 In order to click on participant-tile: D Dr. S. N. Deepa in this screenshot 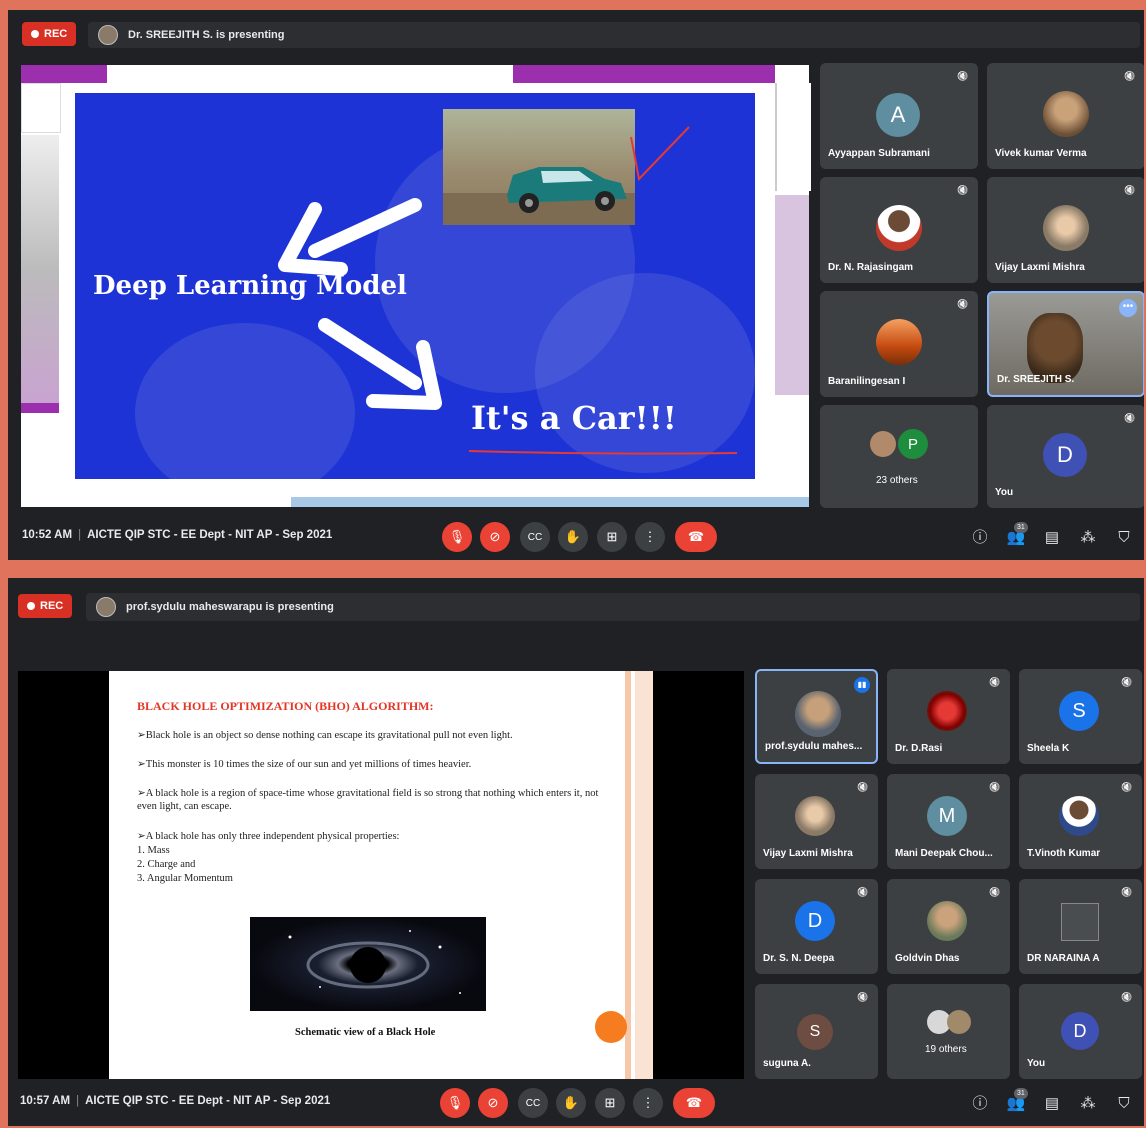, I will do `click(816, 926)`.